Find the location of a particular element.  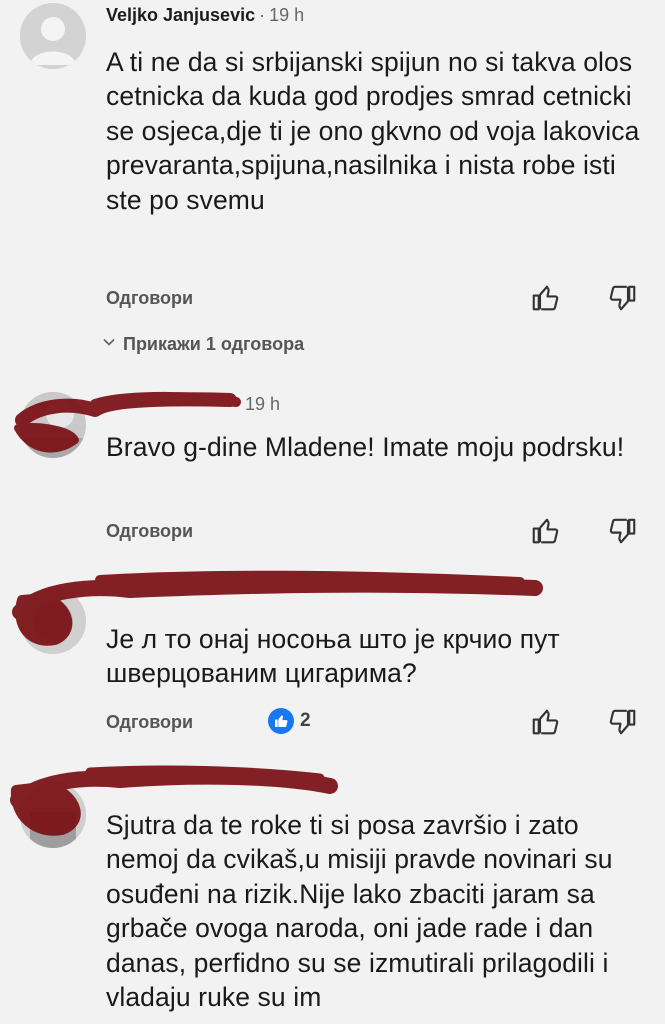

chevron-down-icon is located at coordinates (109, 342).